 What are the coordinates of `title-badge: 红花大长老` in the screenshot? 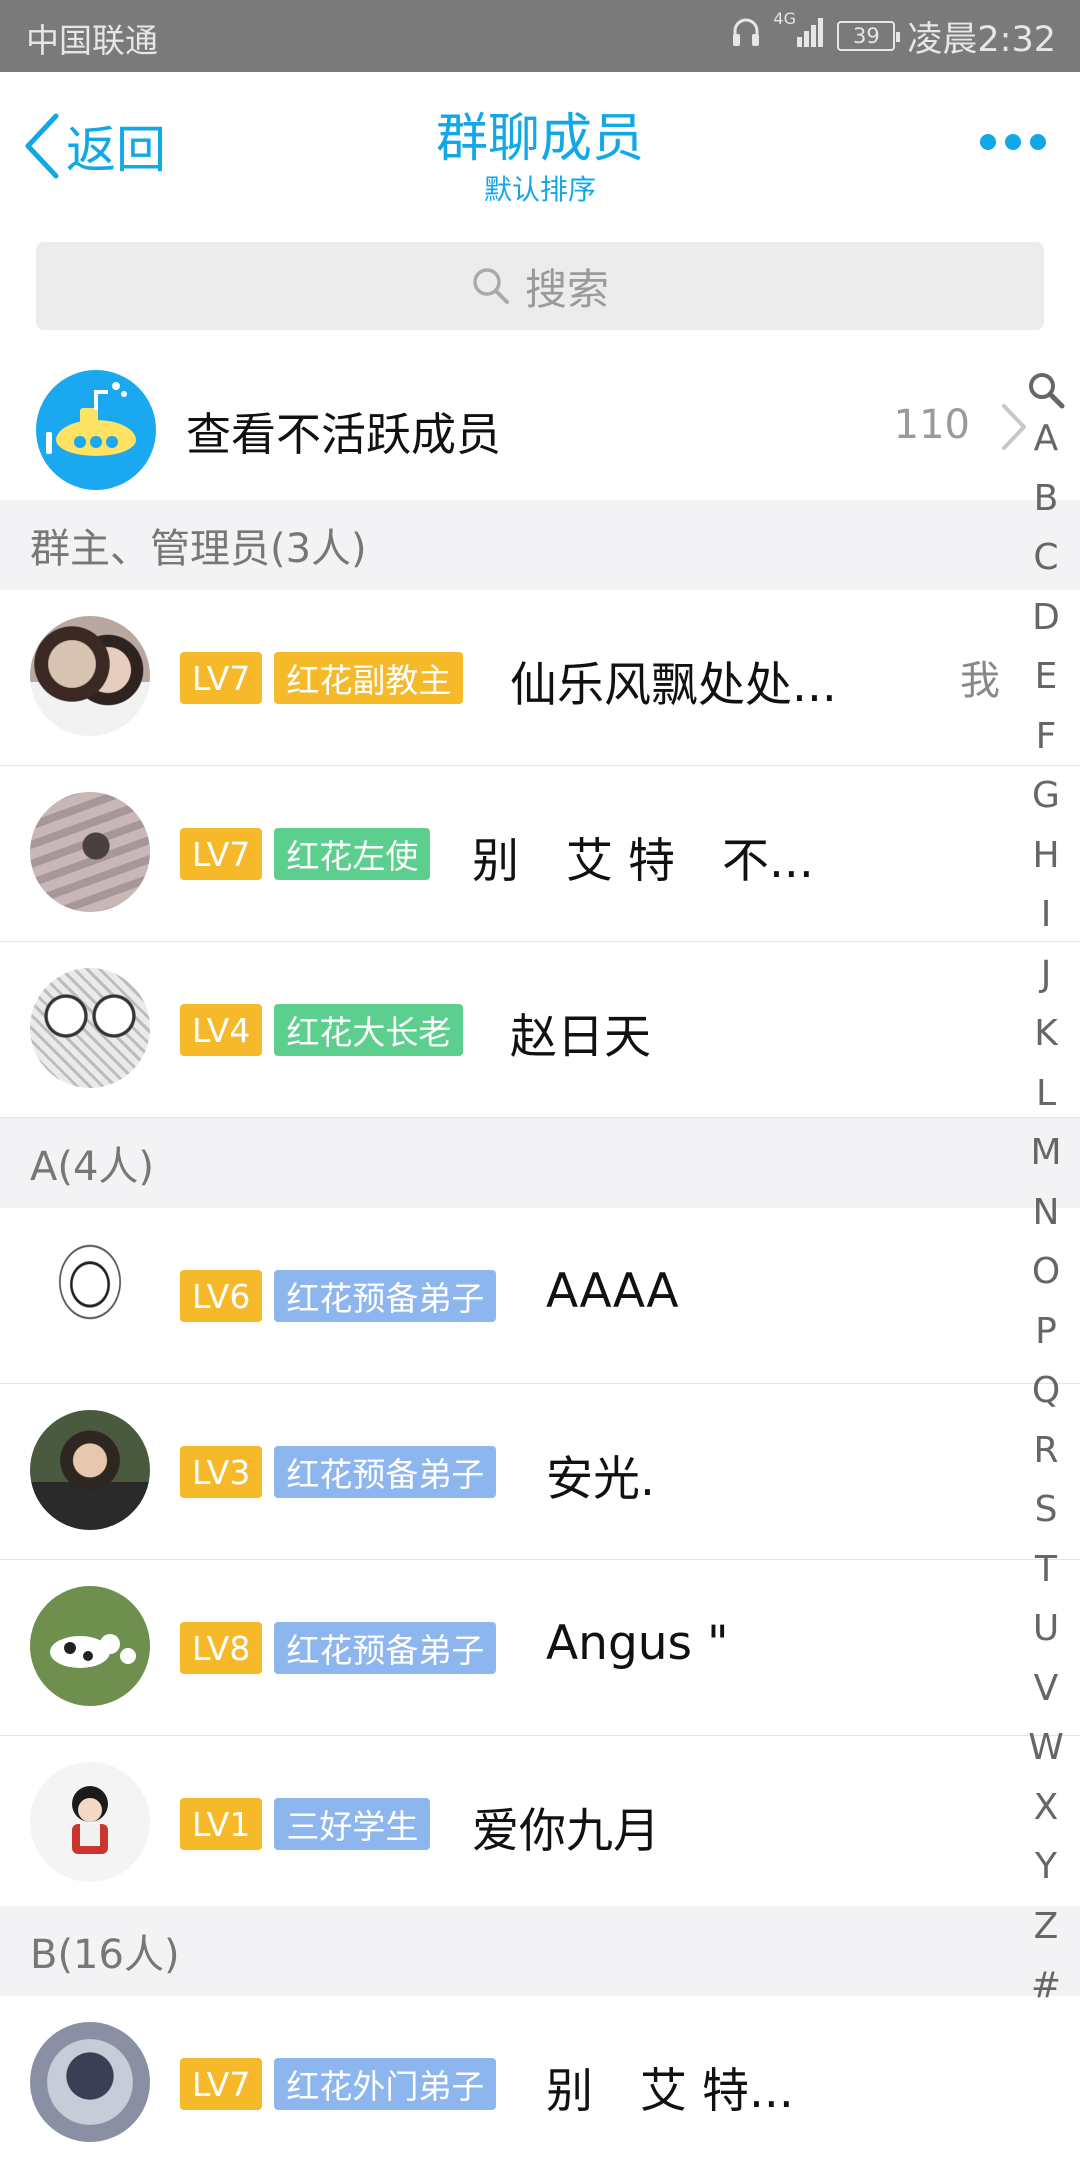 It's located at (369, 1030).